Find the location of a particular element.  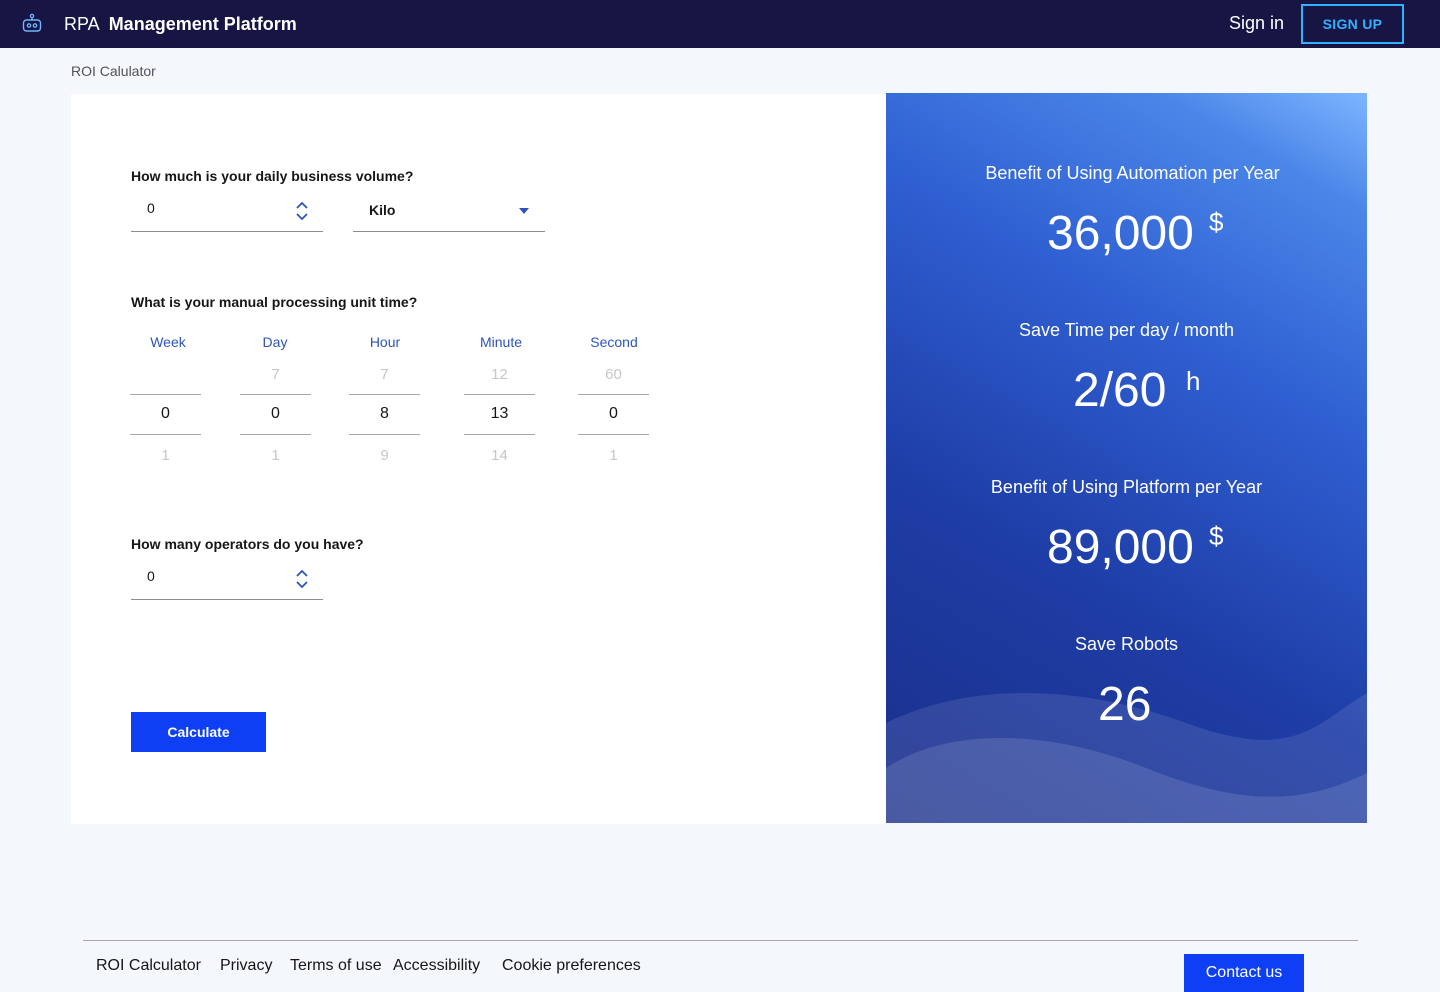

footer-link-cookie-preferences: Cookie preferences is located at coordinates (571, 966).